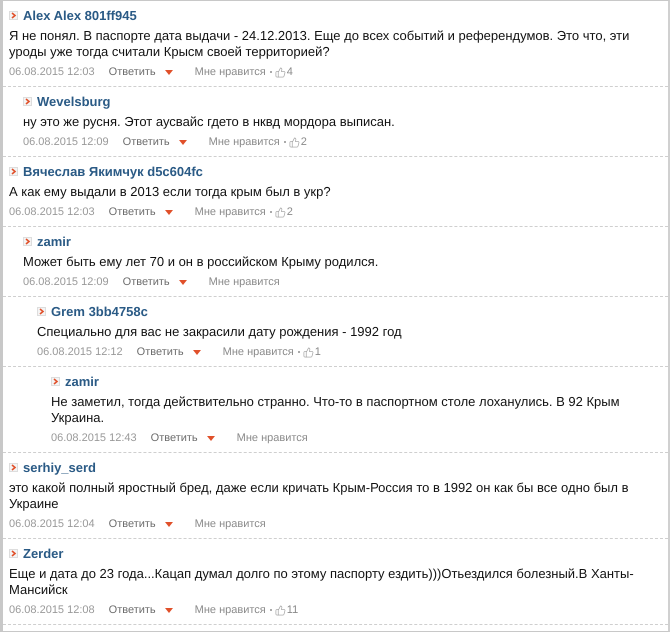  I want to click on comment-text: Я не понял. В паспорте дата выдачи - 24.12.2013. Еще до всех событий и референдумов. Это что, эти уроды уже тогда считали Крысм своей территорией?, so click(319, 44).